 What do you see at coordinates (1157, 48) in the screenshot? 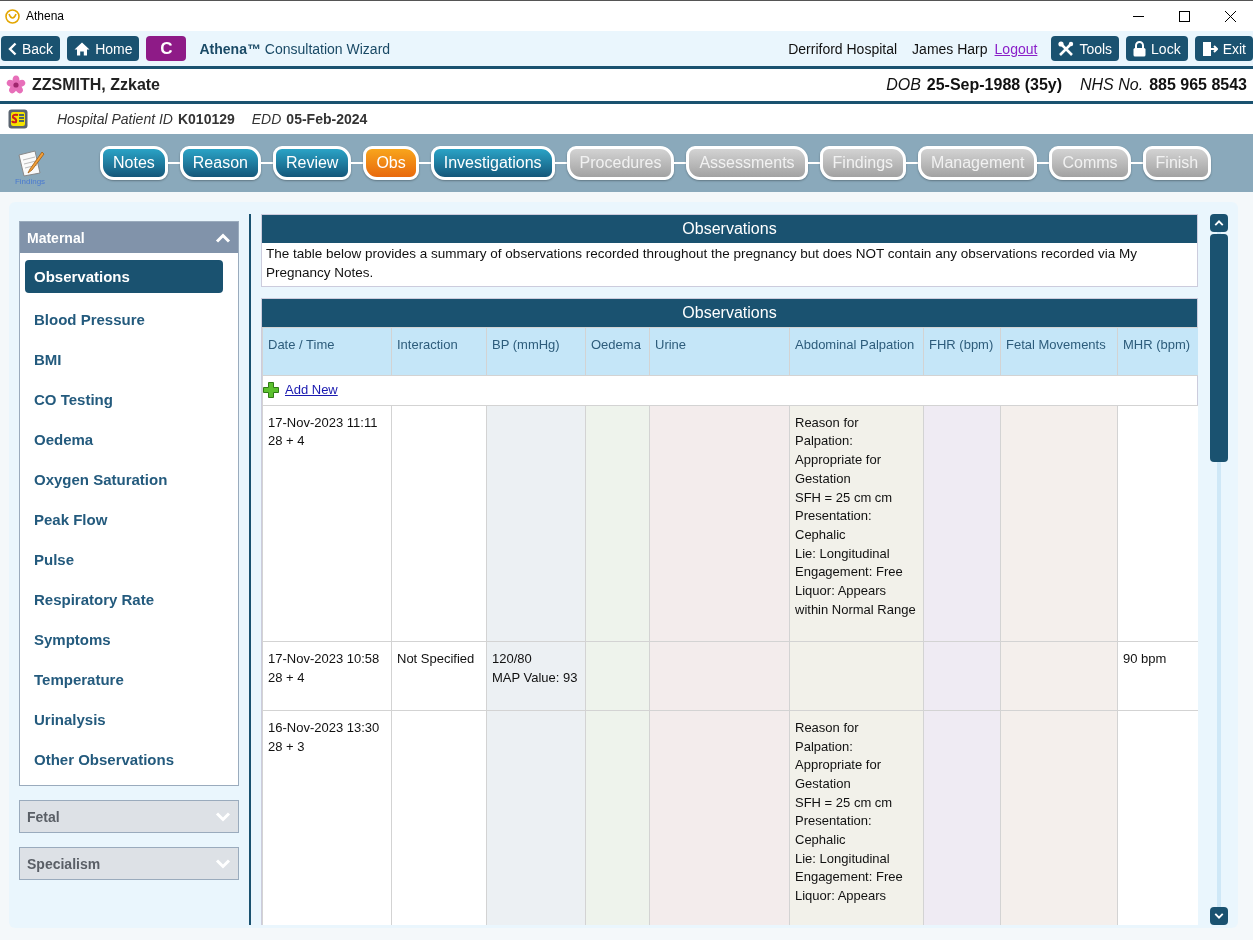
I see `lock-button: Lock` at bounding box center [1157, 48].